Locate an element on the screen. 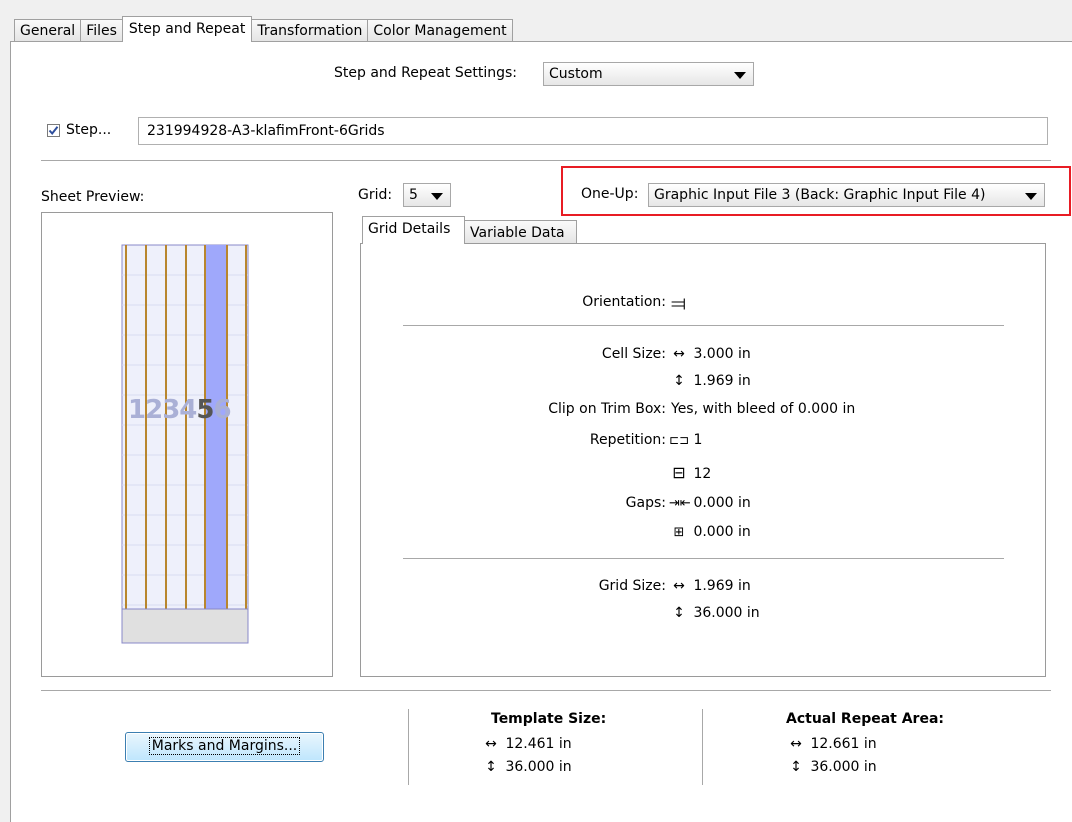  template-height-row: ↕ 36.000 in is located at coordinates (526, 767).